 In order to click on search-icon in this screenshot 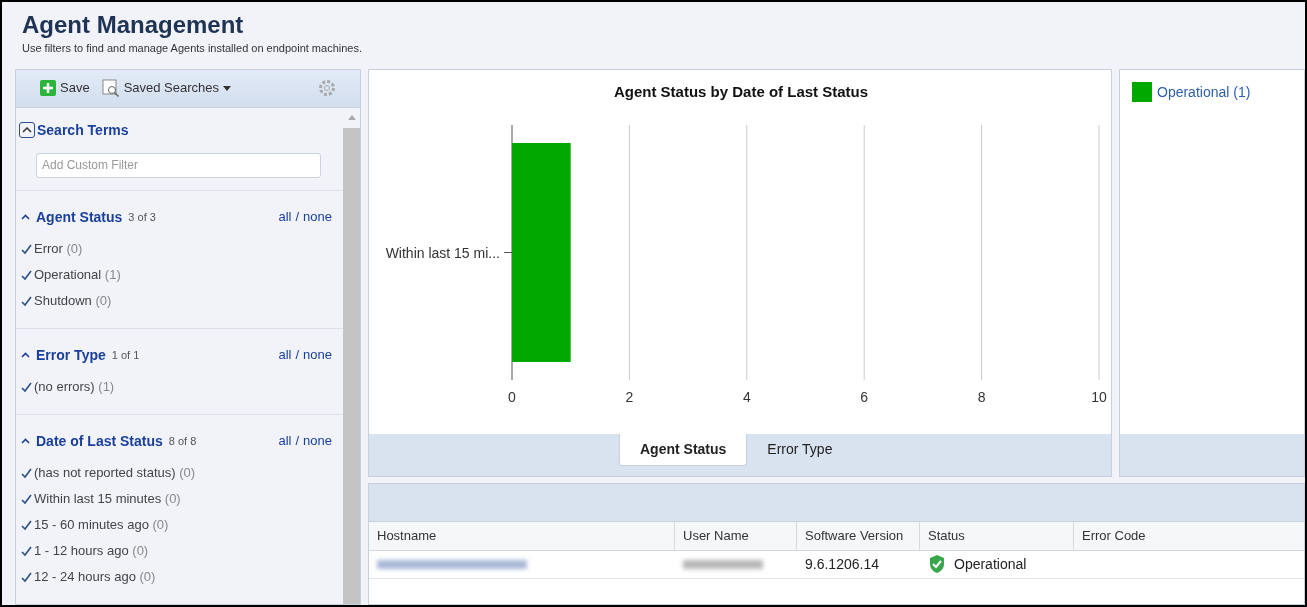, I will do `click(110, 88)`.